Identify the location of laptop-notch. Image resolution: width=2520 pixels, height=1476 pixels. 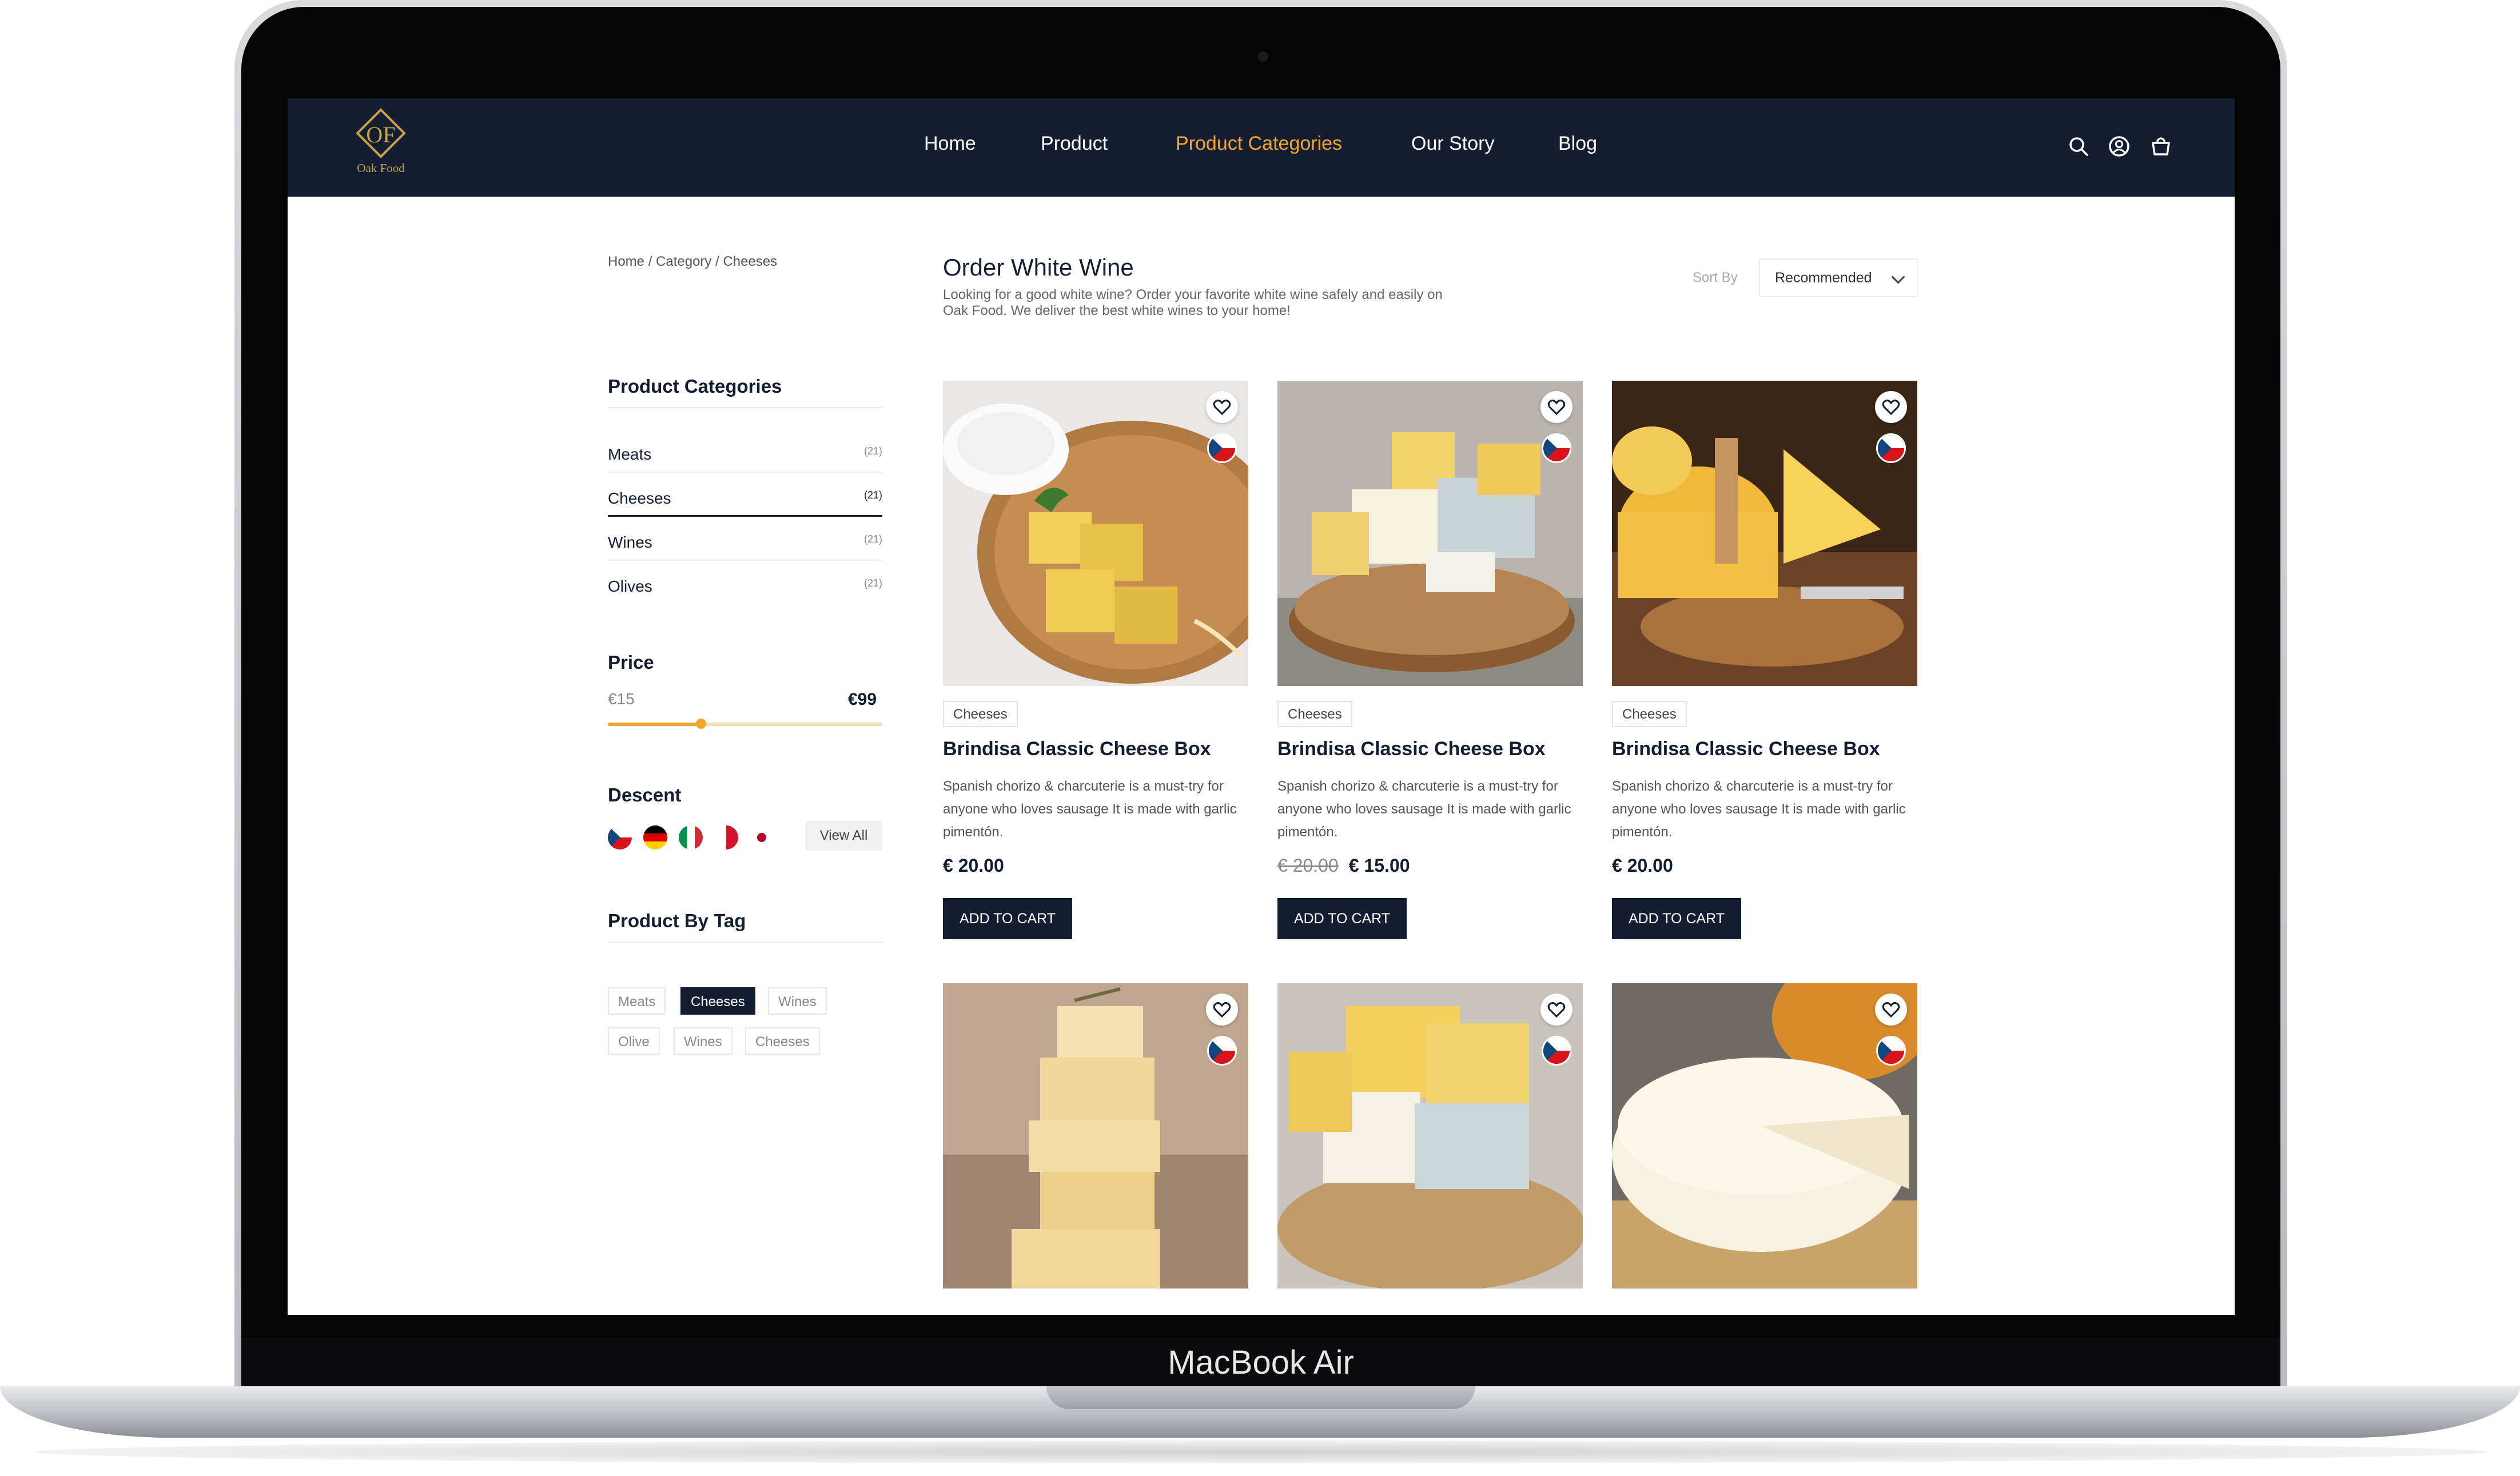
(1260, 1397).